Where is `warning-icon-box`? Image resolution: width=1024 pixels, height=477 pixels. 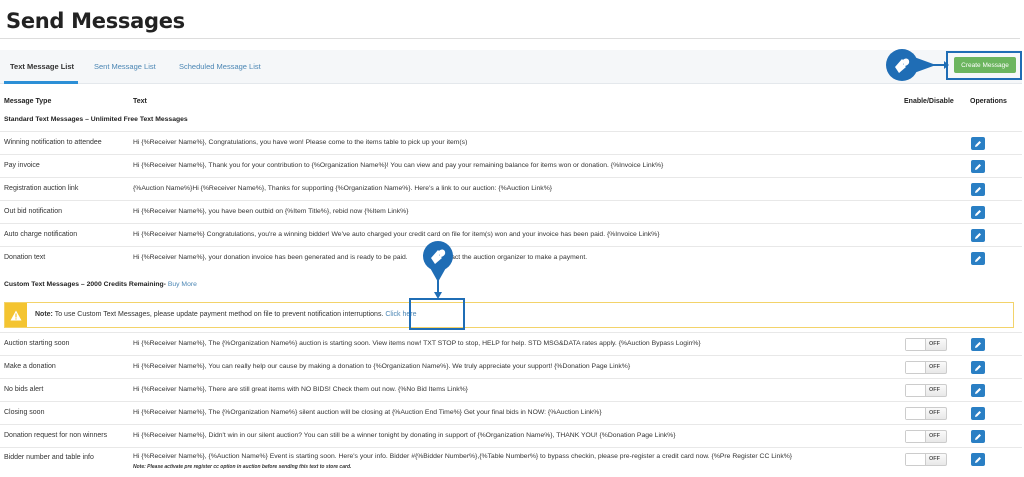
warning-icon-box is located at coordinates (16, 315).